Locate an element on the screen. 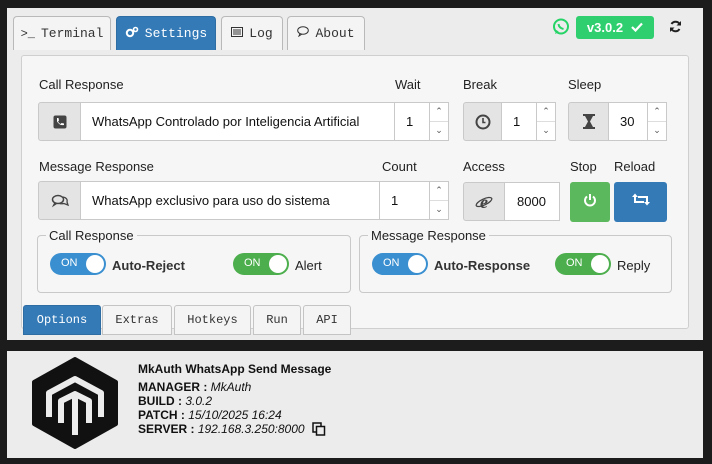 The height and width of the screenshot is (464, 712). about-title: MkAuth WhatsApp Send Message is located at coordinates (235, 369).